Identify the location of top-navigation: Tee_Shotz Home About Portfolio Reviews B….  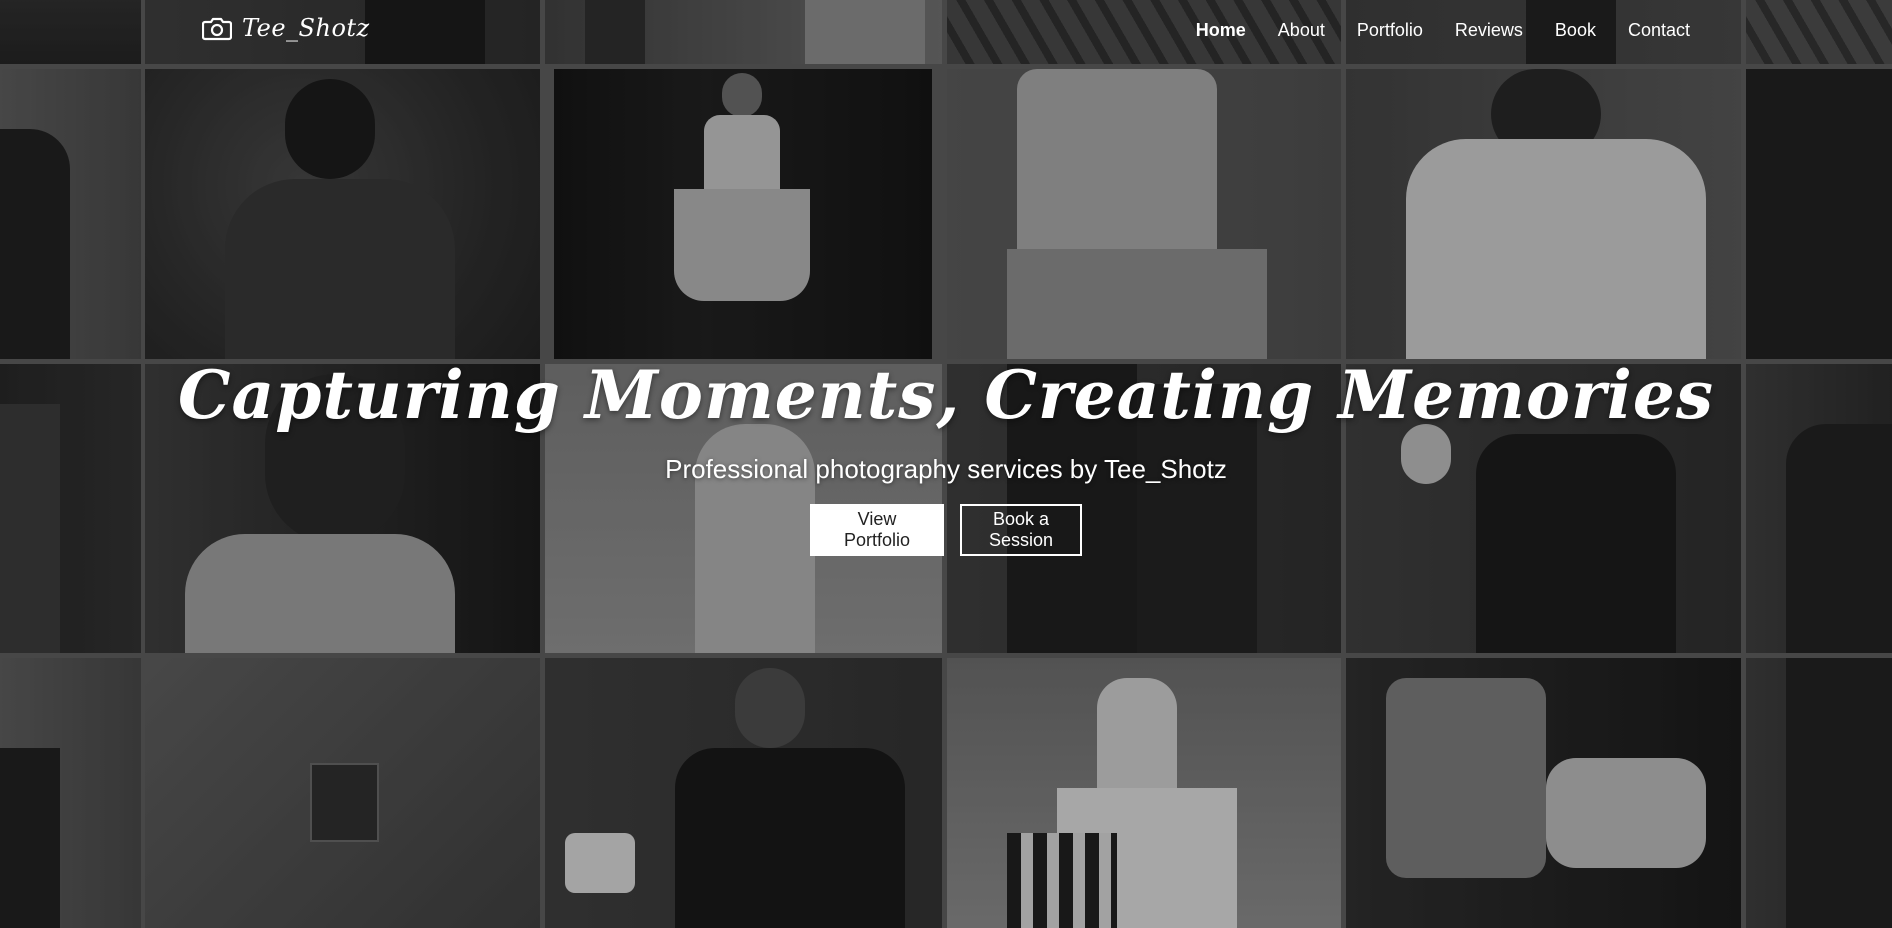
(946, 32).